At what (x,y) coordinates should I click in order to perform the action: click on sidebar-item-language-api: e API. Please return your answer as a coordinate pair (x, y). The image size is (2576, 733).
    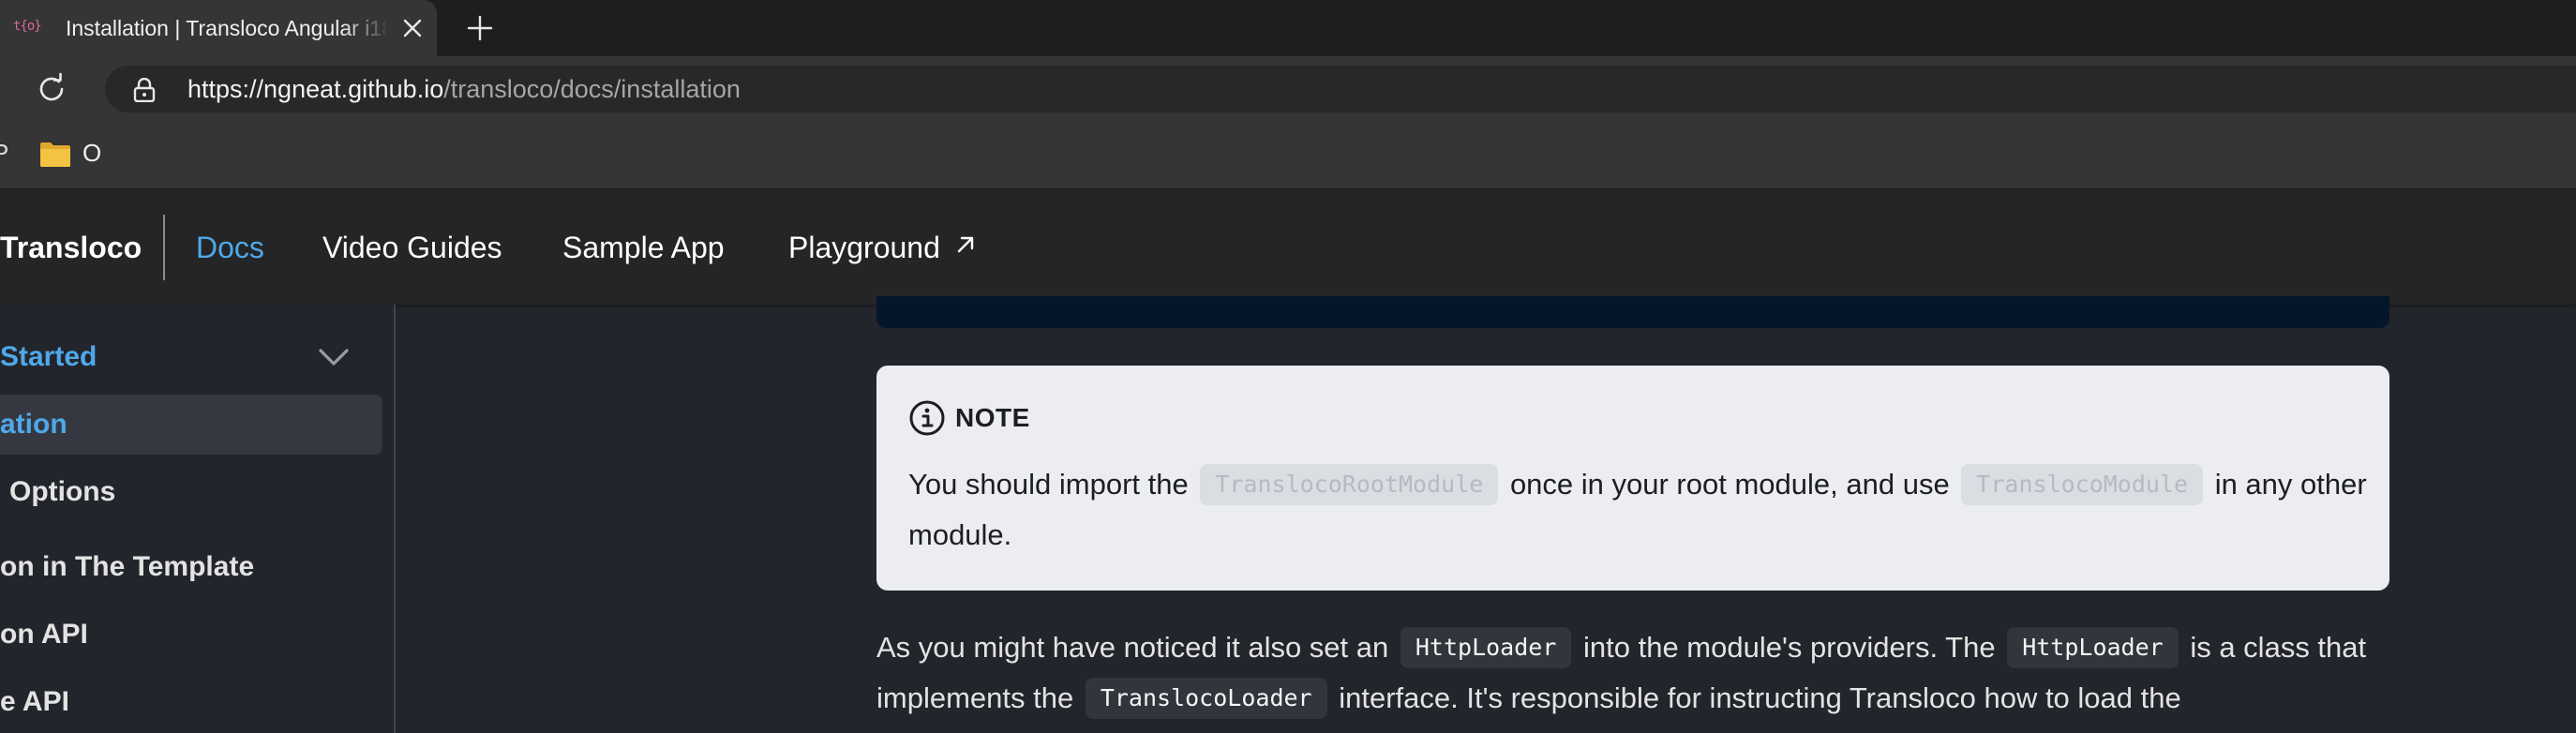
    Looking at the image, I should click on (34, 702).